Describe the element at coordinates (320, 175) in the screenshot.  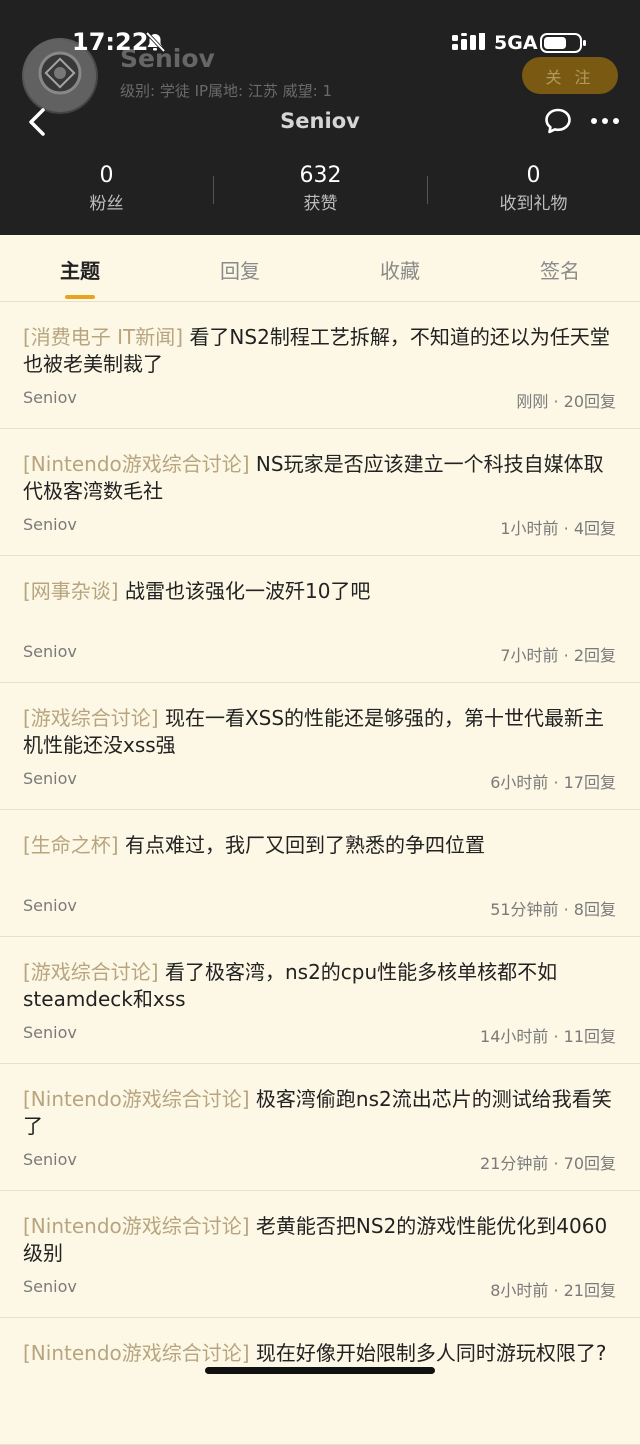
I see `stat-value: 632` at that location.